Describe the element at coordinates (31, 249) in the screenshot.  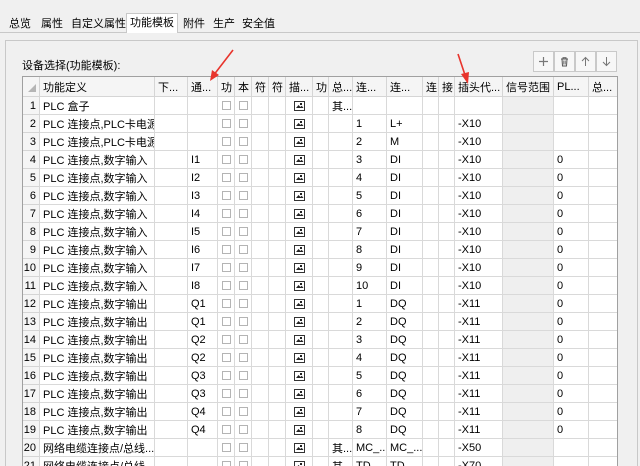
I see `row-number: 9` at that location.